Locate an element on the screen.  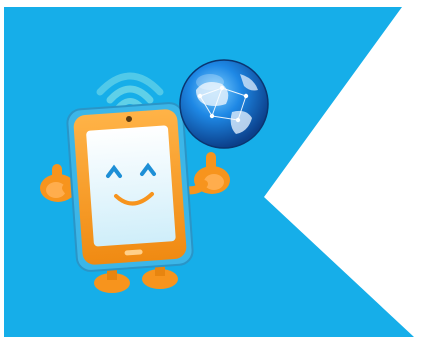
globe-icon is located at coordinates (224, 104).